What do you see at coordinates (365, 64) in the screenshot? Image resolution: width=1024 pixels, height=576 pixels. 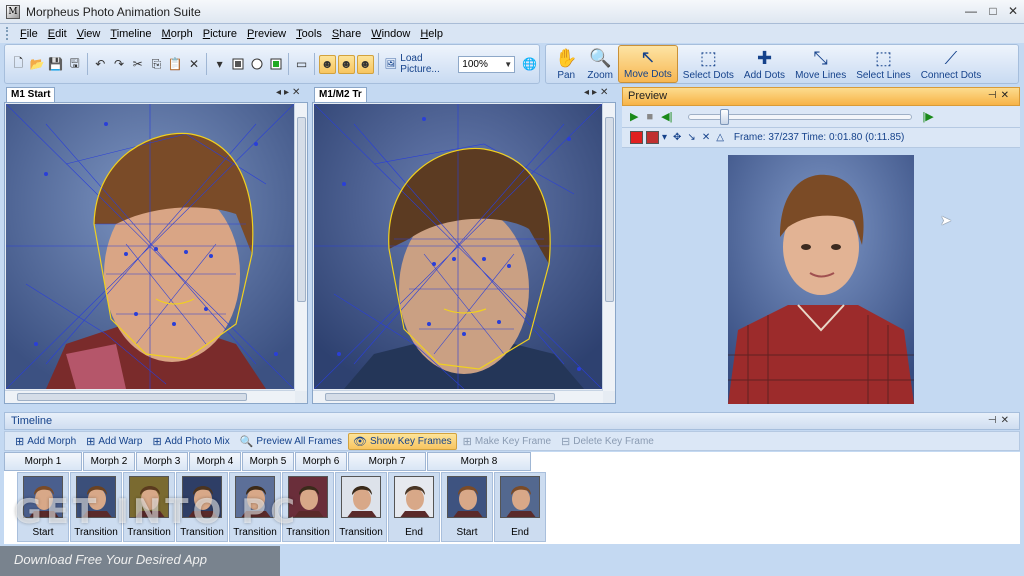 I see `view-c-icon: ☻` at bounding box center [365, 64].